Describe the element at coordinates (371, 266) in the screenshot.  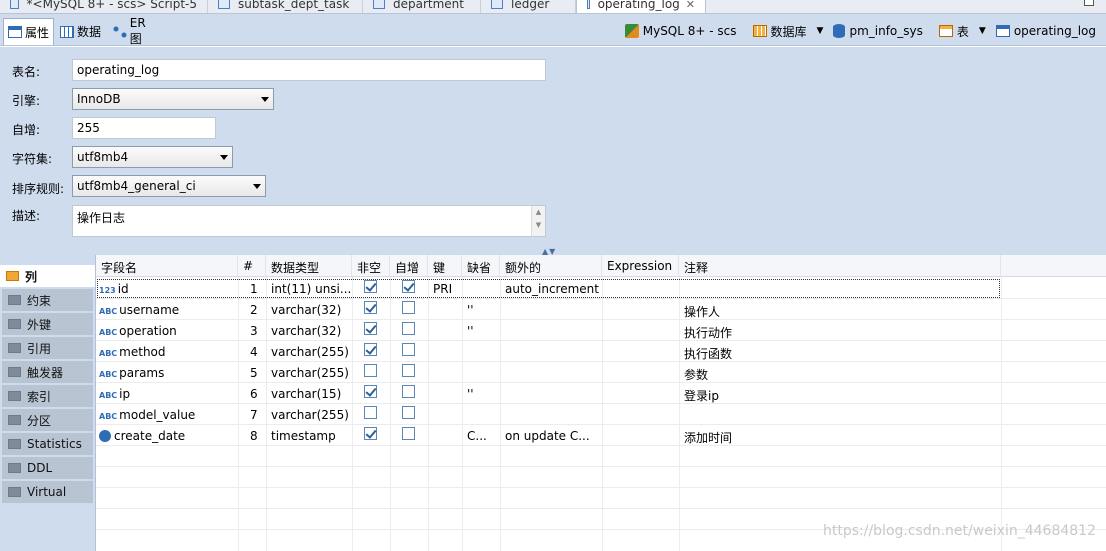
I see `col-header-not-null: 非空` at that location.